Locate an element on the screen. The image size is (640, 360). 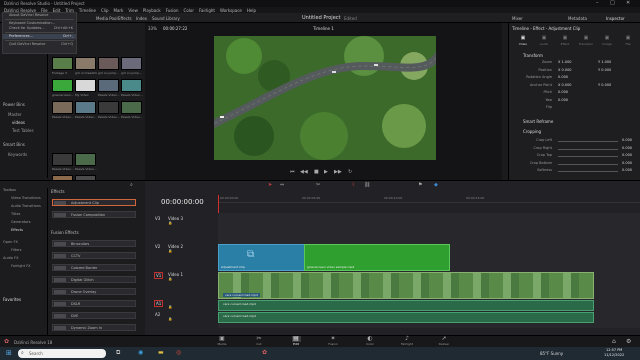
effects-tree-item: Generators is located at coordinates (21, 222).